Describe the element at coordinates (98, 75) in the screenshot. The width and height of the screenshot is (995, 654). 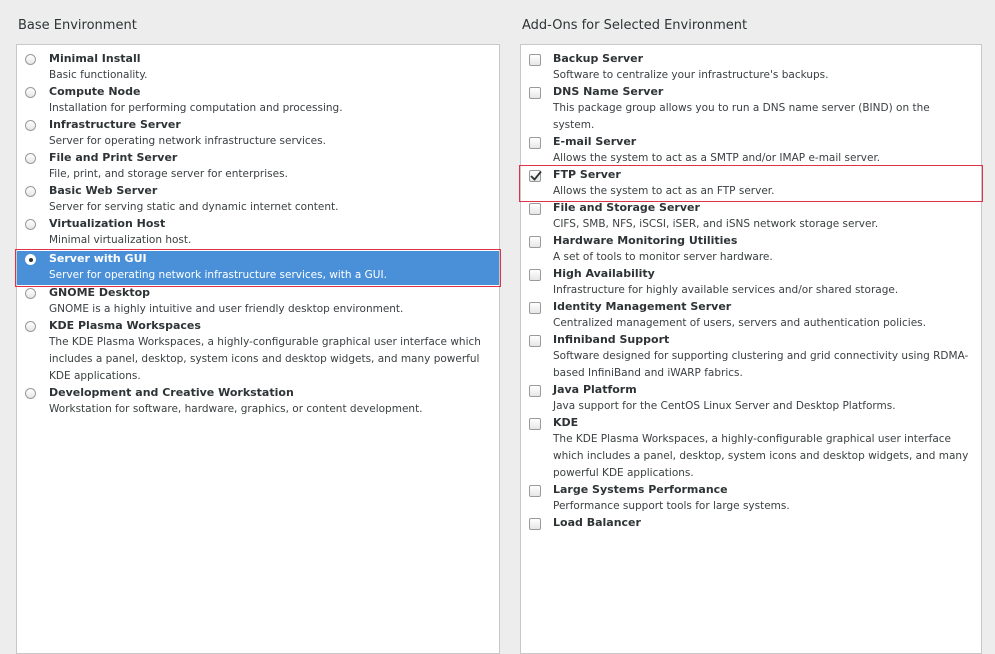
I see `option-description: Basic functionality.` at that location.